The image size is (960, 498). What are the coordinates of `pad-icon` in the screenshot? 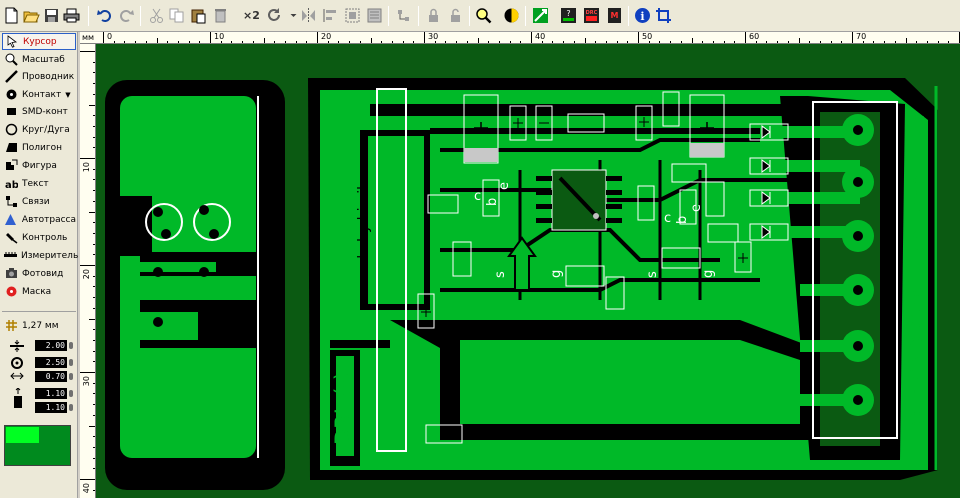 It's located at (11, 95).